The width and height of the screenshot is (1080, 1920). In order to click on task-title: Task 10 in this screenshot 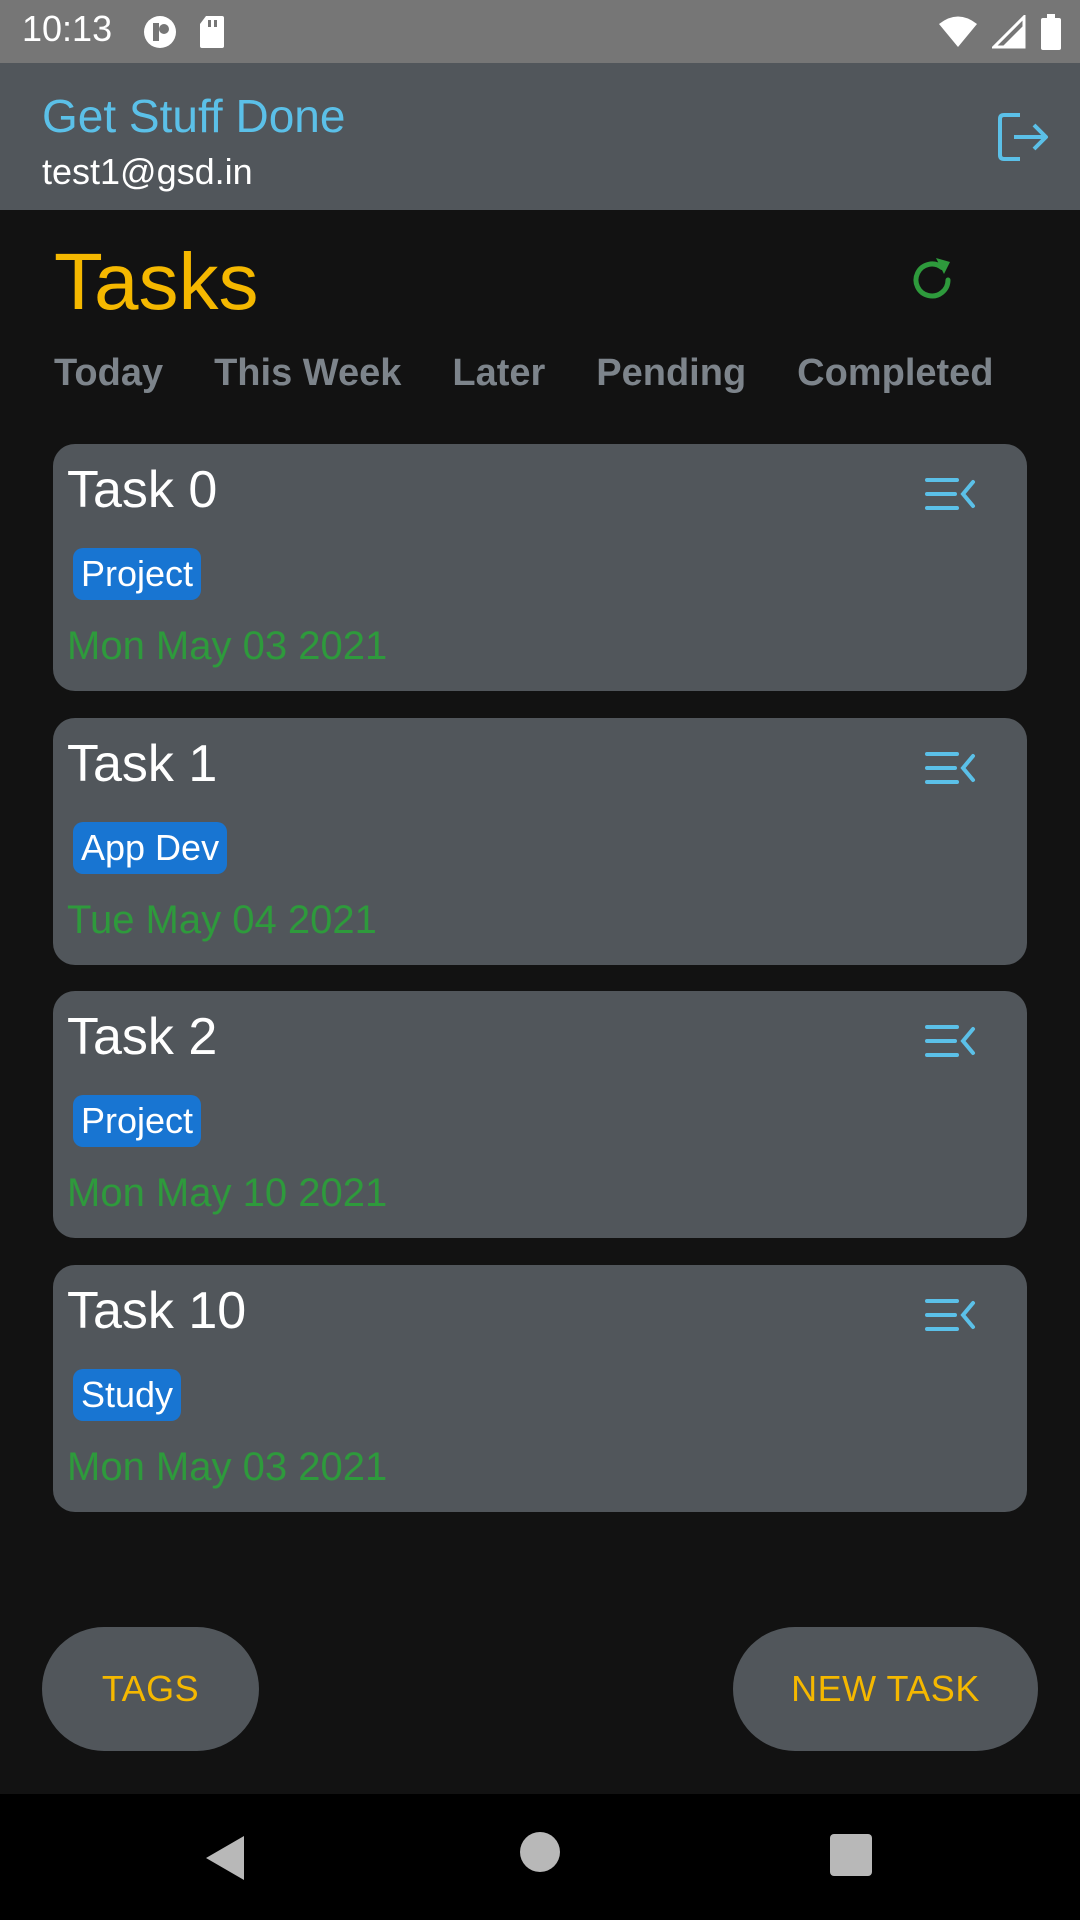, I will do `click(157, 1311)`.